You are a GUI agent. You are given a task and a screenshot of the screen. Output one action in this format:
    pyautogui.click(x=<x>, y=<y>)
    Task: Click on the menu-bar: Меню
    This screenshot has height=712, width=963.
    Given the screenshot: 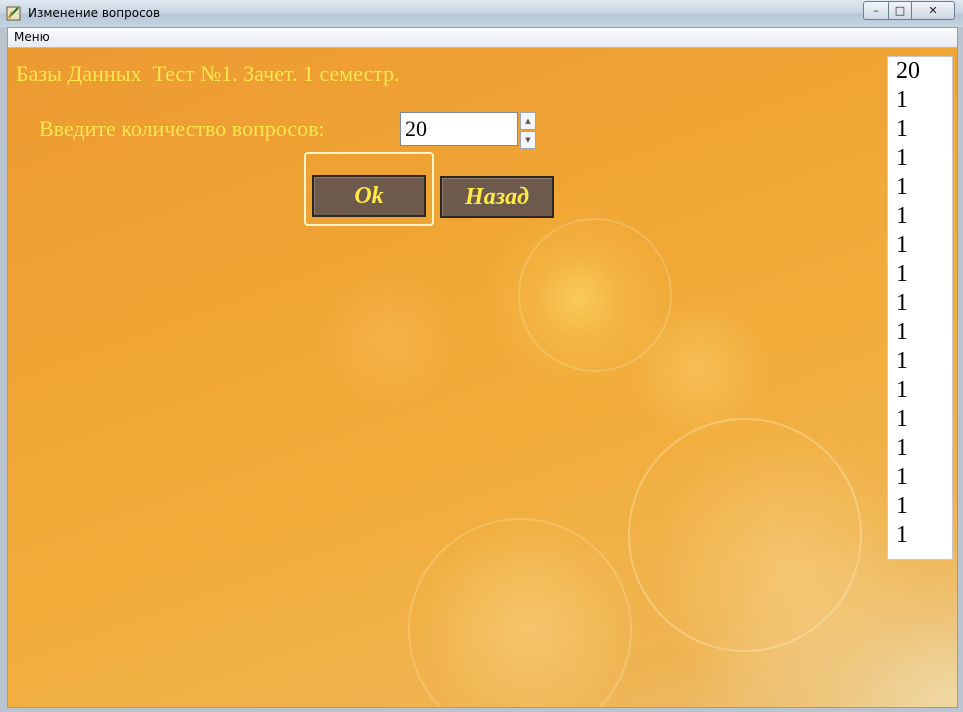 What is the action you would take?
    pyautogui.click(x=482, y=38)
    